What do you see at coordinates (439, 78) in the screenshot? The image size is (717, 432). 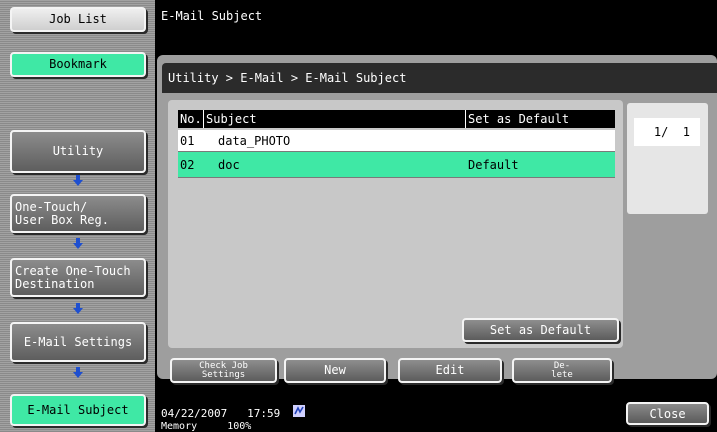 I see `breadcrumb: Utility > E-Mail > E-Mail Subject` at bounding box center [439, 78].